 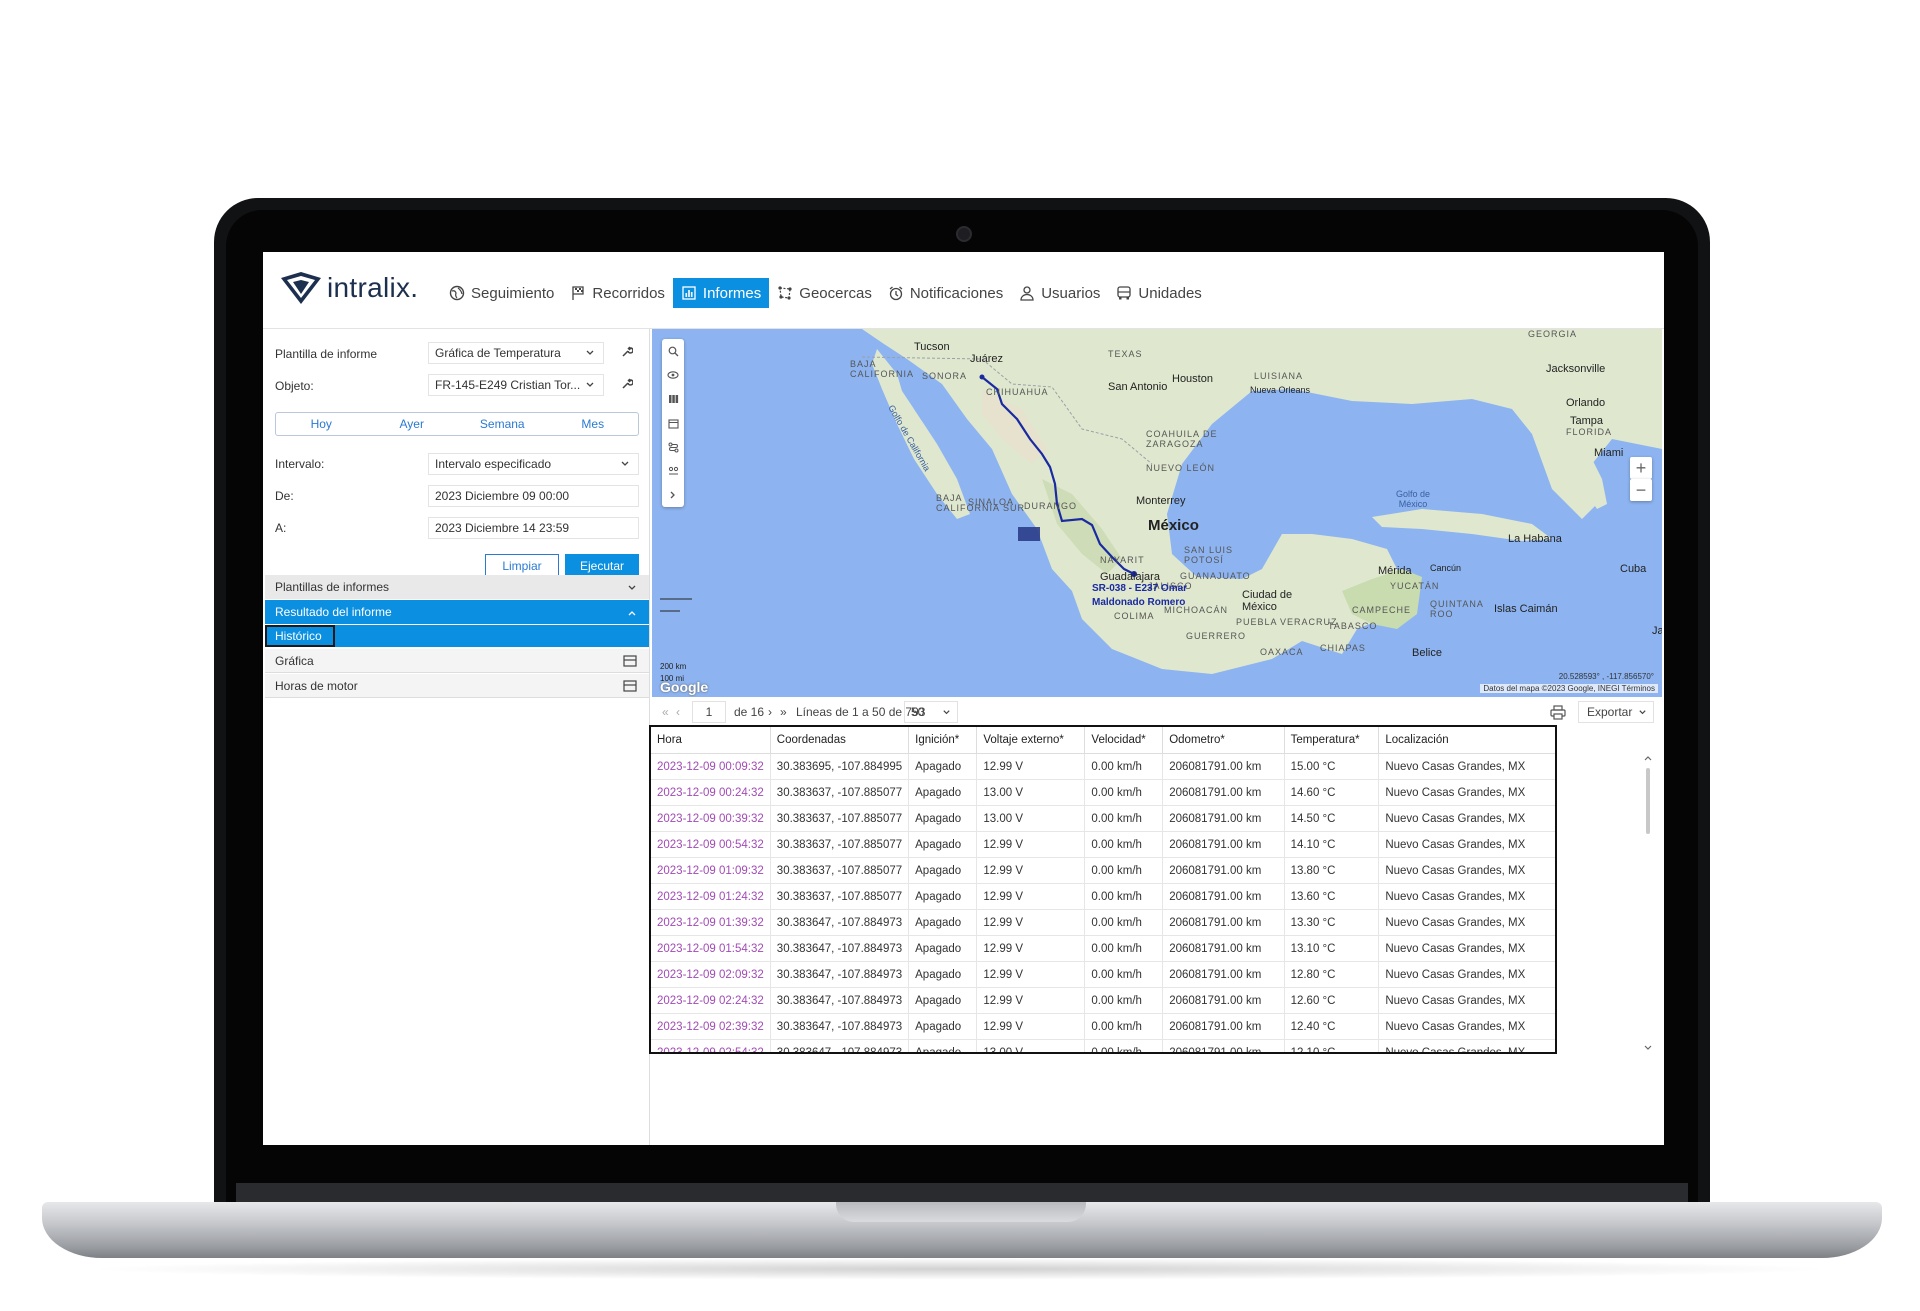 I want to click on grafica-row: Gráfica, so click(x=457, y=661).